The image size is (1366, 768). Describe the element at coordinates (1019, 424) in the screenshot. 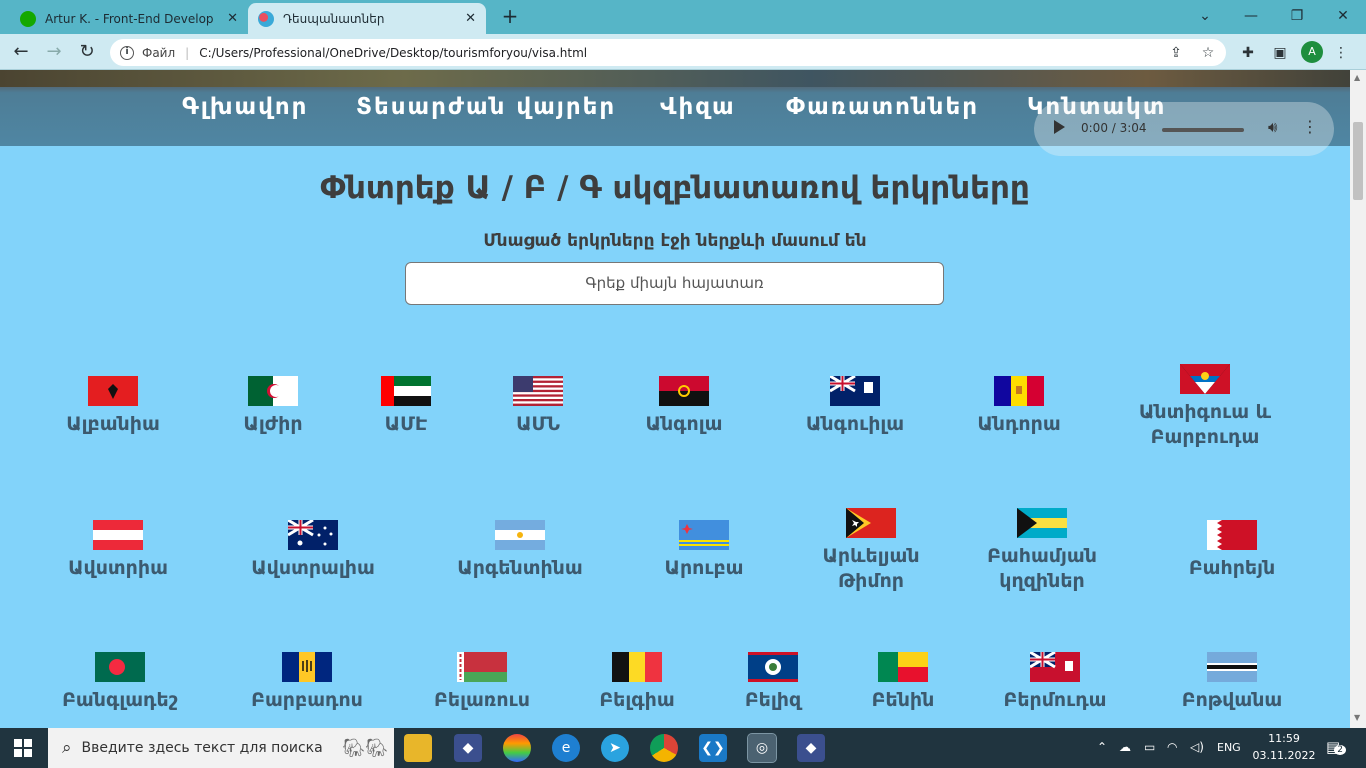

I see `country-name: Անդորա` at that location.